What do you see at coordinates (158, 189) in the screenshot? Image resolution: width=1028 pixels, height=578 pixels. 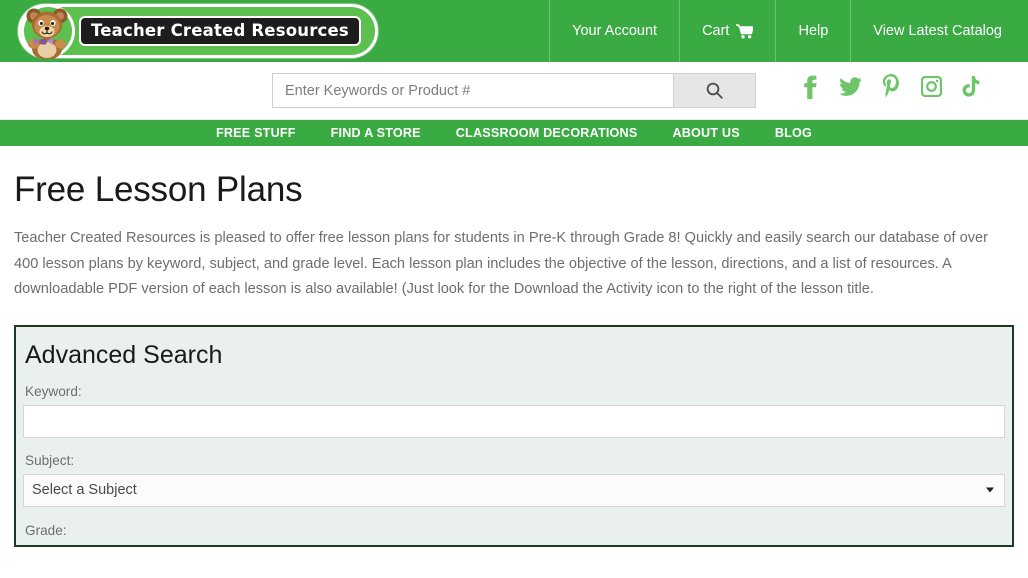 I see `page-title: Free Lesson Plans` at bounding box center [158, 189].